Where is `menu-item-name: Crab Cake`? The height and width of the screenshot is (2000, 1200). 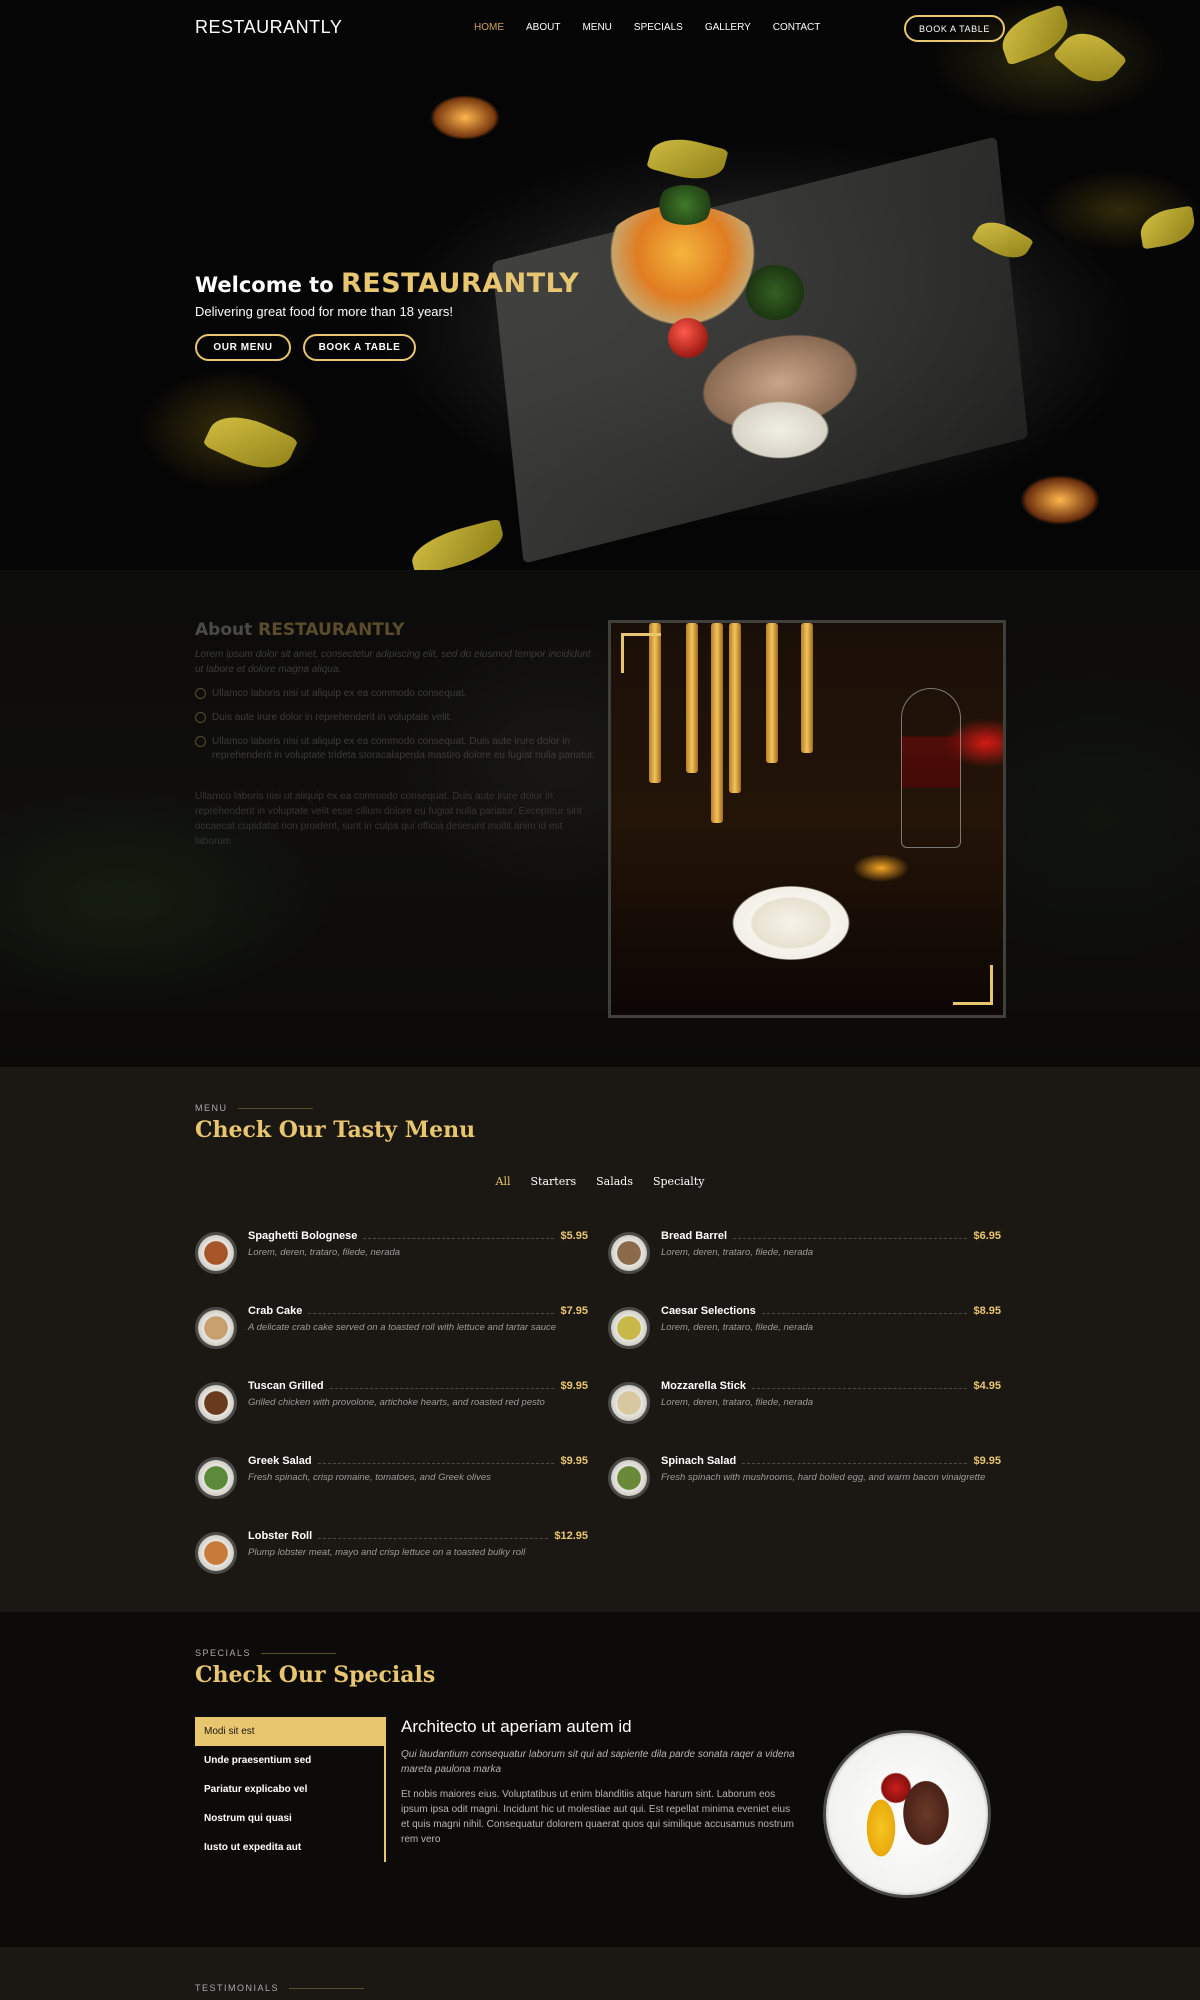 menu-item-name: Crab Cake is located at coordinates (275, 1311).